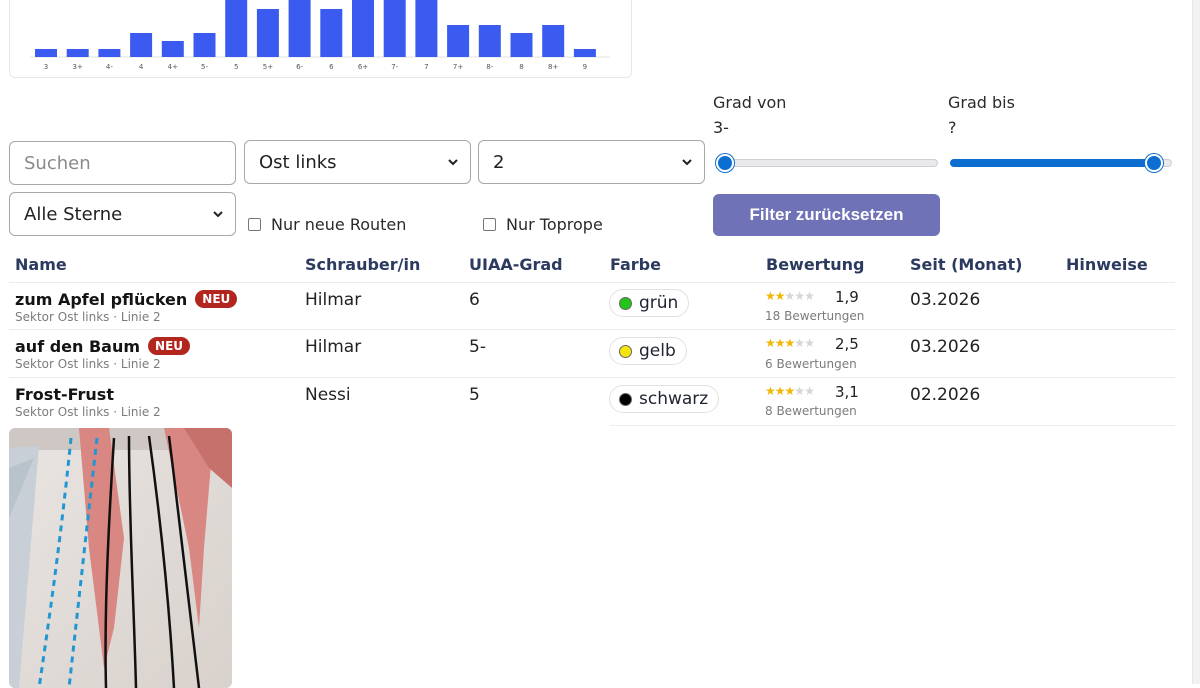 The image size is (1200, 688). I want to click on histogram-tick-label: 6+, so click(363, 67).